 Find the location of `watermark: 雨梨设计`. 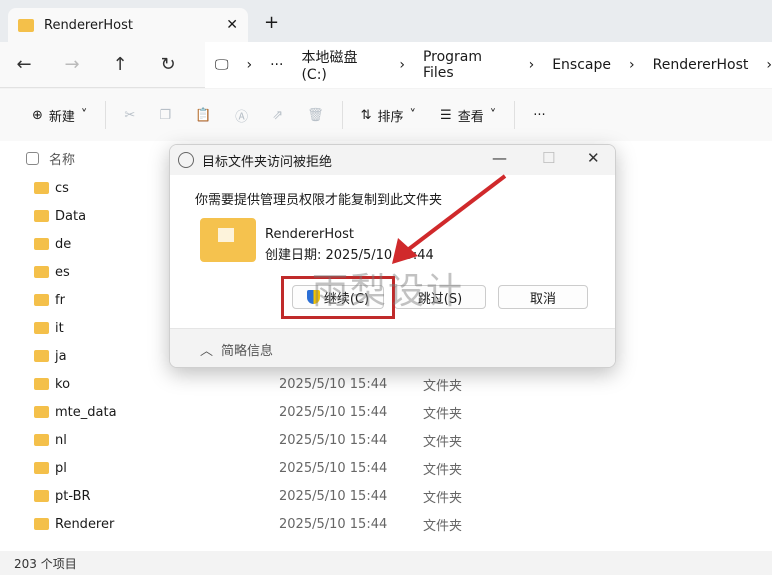

watermark: 雨梨设计 is located at coordinates (388, 291).